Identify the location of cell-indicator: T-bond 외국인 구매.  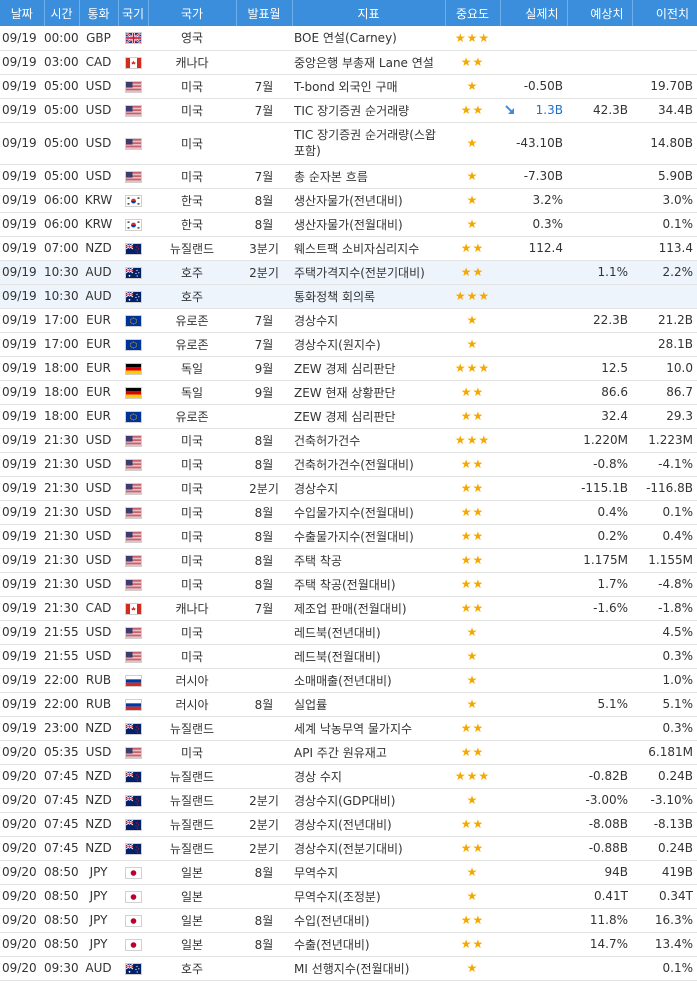
(368, 86).